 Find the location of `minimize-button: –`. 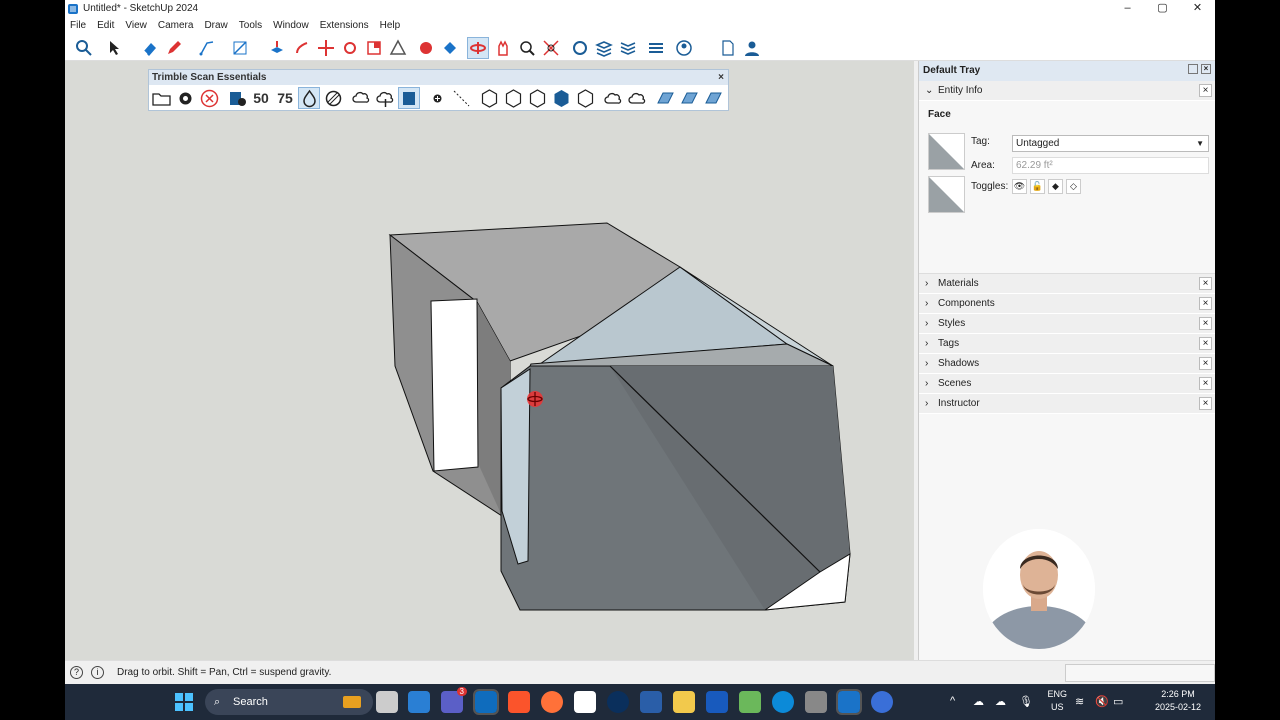

minimize-button: – is located at coordinates (1127, 8).